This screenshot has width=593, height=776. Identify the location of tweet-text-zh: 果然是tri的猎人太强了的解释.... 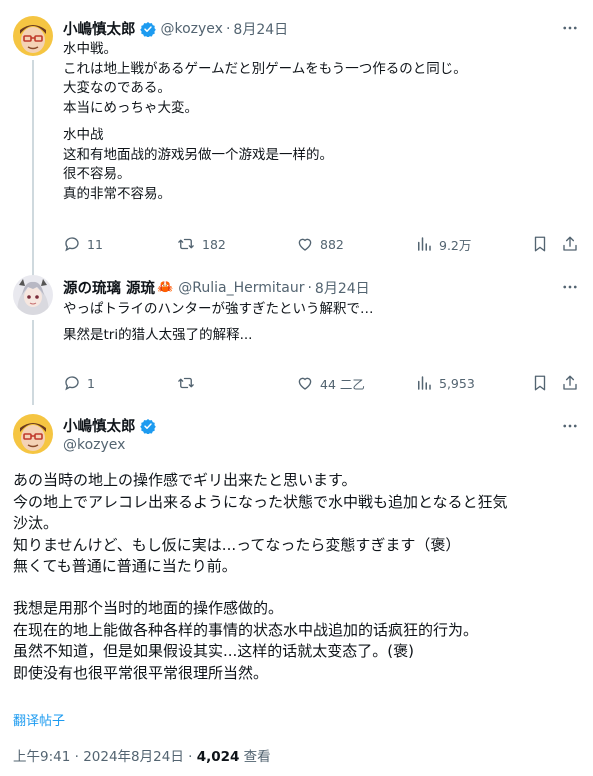
(158, 335).